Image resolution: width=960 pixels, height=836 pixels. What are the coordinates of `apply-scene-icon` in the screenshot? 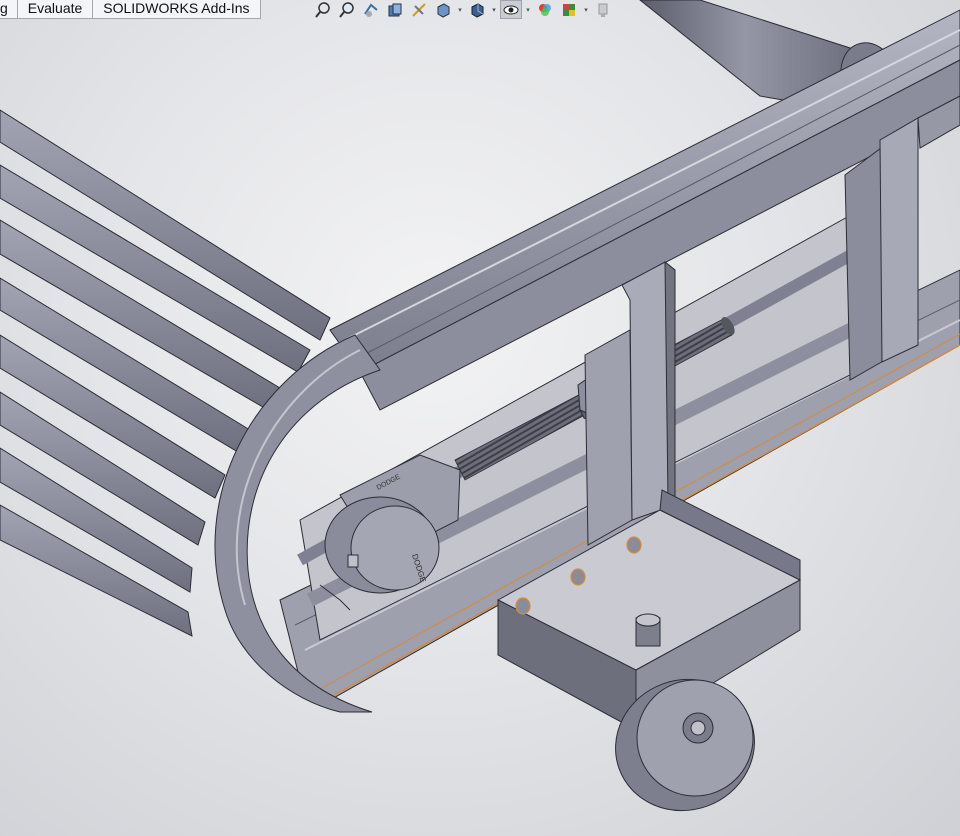 It's located at (569, 9).